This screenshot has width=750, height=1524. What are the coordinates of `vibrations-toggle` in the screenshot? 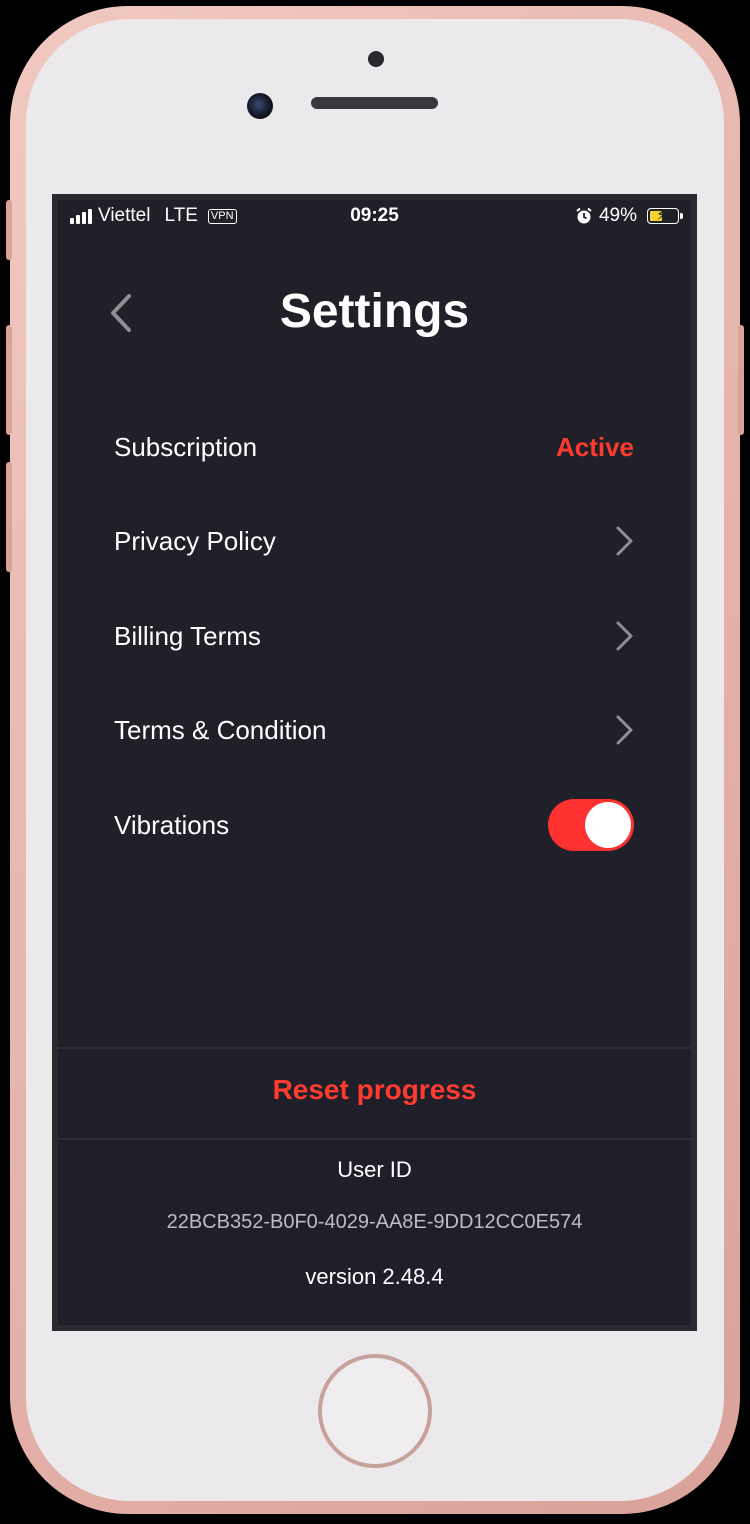 It's located at (591, 825).